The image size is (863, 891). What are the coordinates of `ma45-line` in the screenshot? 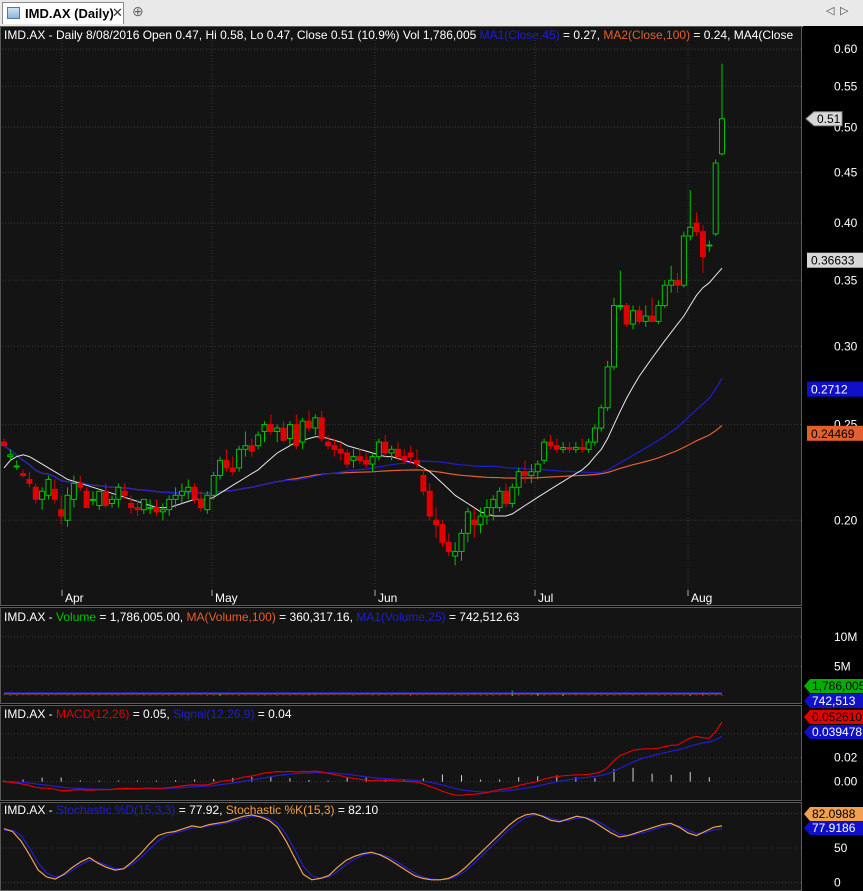 It's located at (363, 435).